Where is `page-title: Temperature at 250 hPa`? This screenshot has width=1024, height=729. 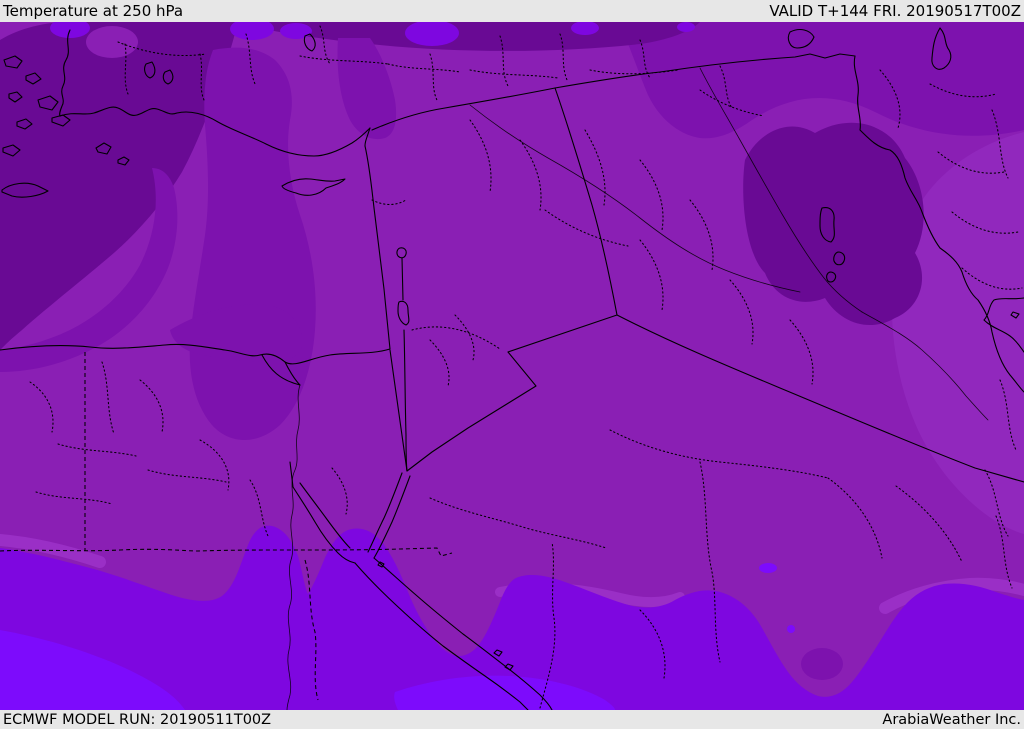
page-title: Temperature at 250 hPa is located at coordinates (93, 11).